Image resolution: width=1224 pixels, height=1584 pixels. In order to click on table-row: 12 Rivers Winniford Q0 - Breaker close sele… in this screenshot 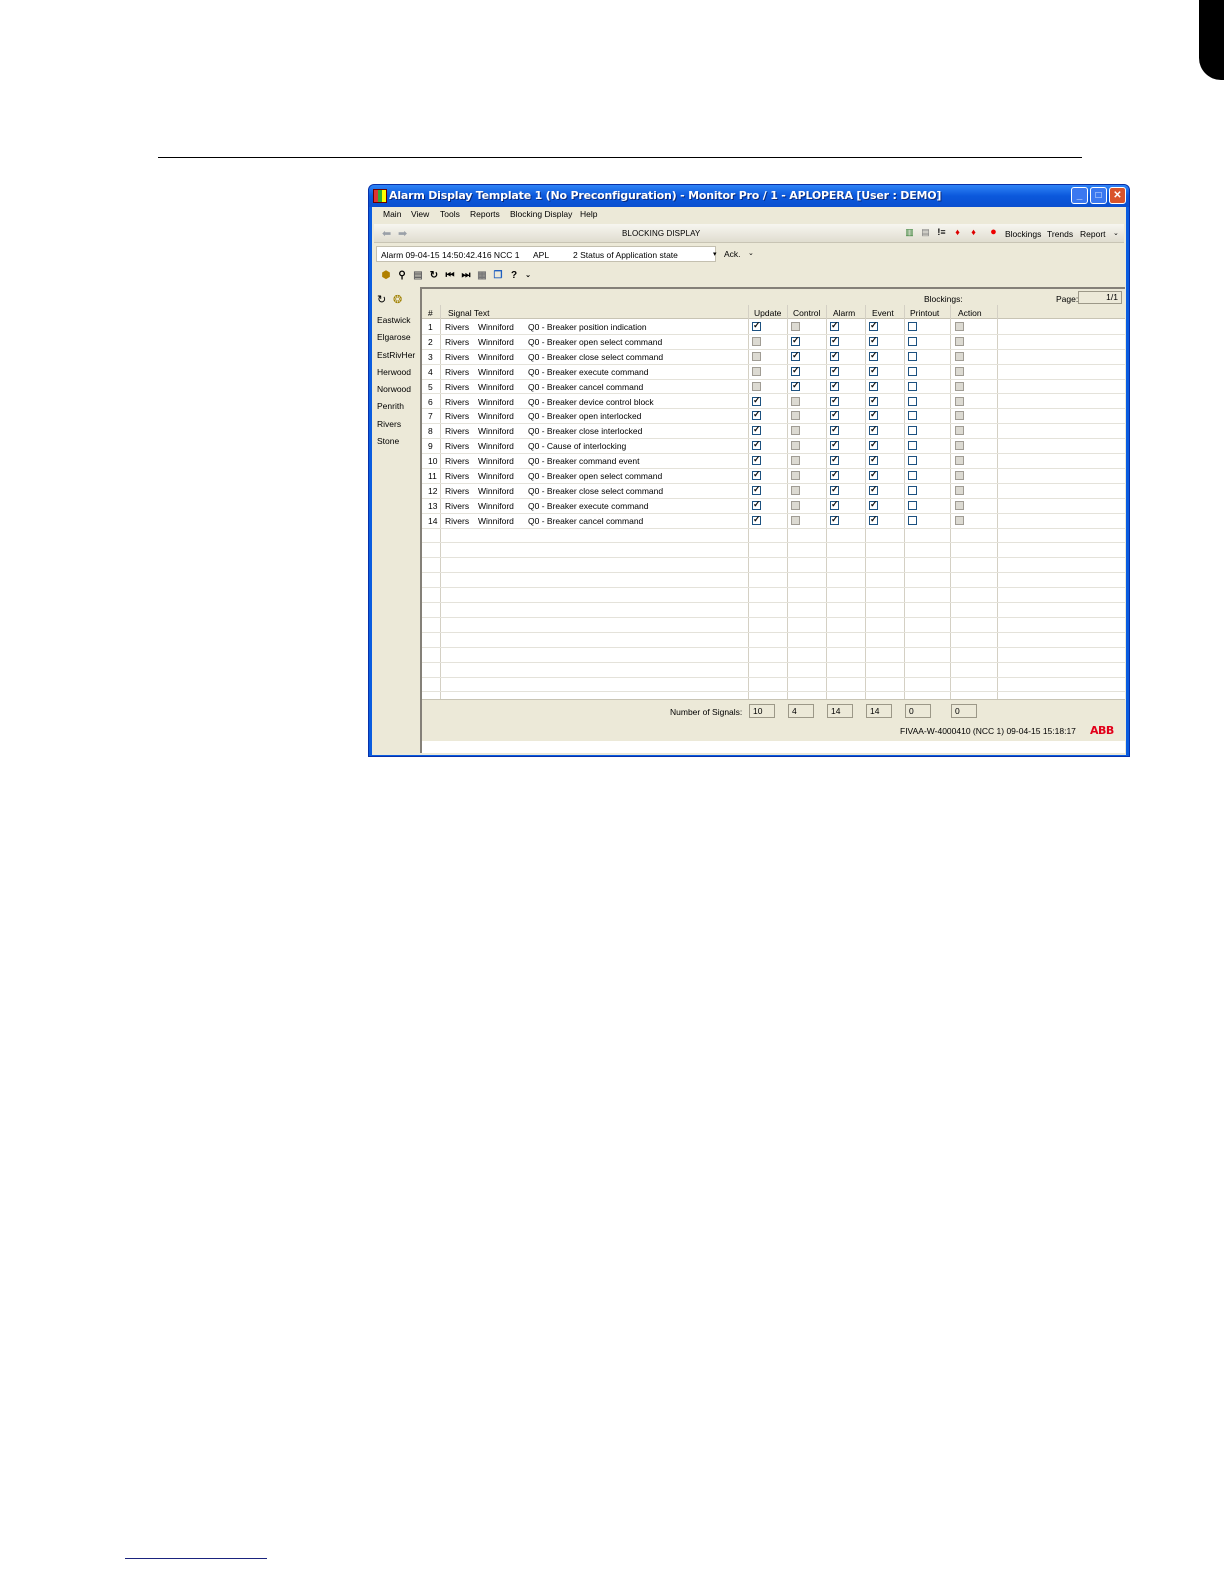, I will do `click(773, 491)`.